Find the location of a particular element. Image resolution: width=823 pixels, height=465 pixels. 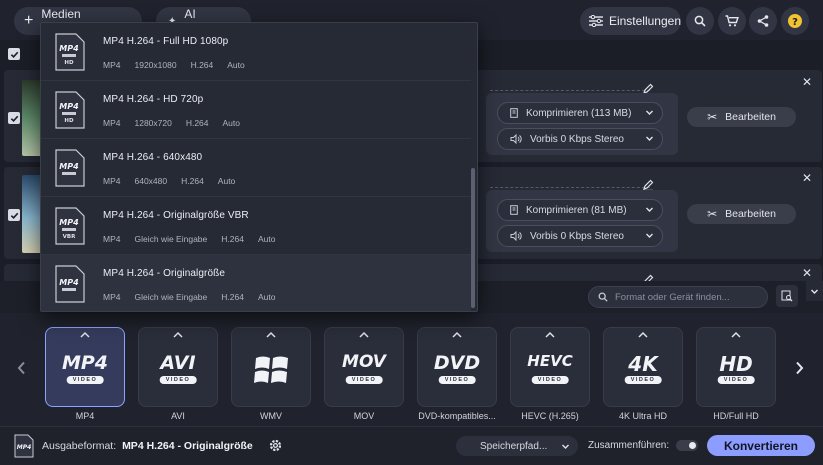

speaker-icon is located at coordinates (516, 236).